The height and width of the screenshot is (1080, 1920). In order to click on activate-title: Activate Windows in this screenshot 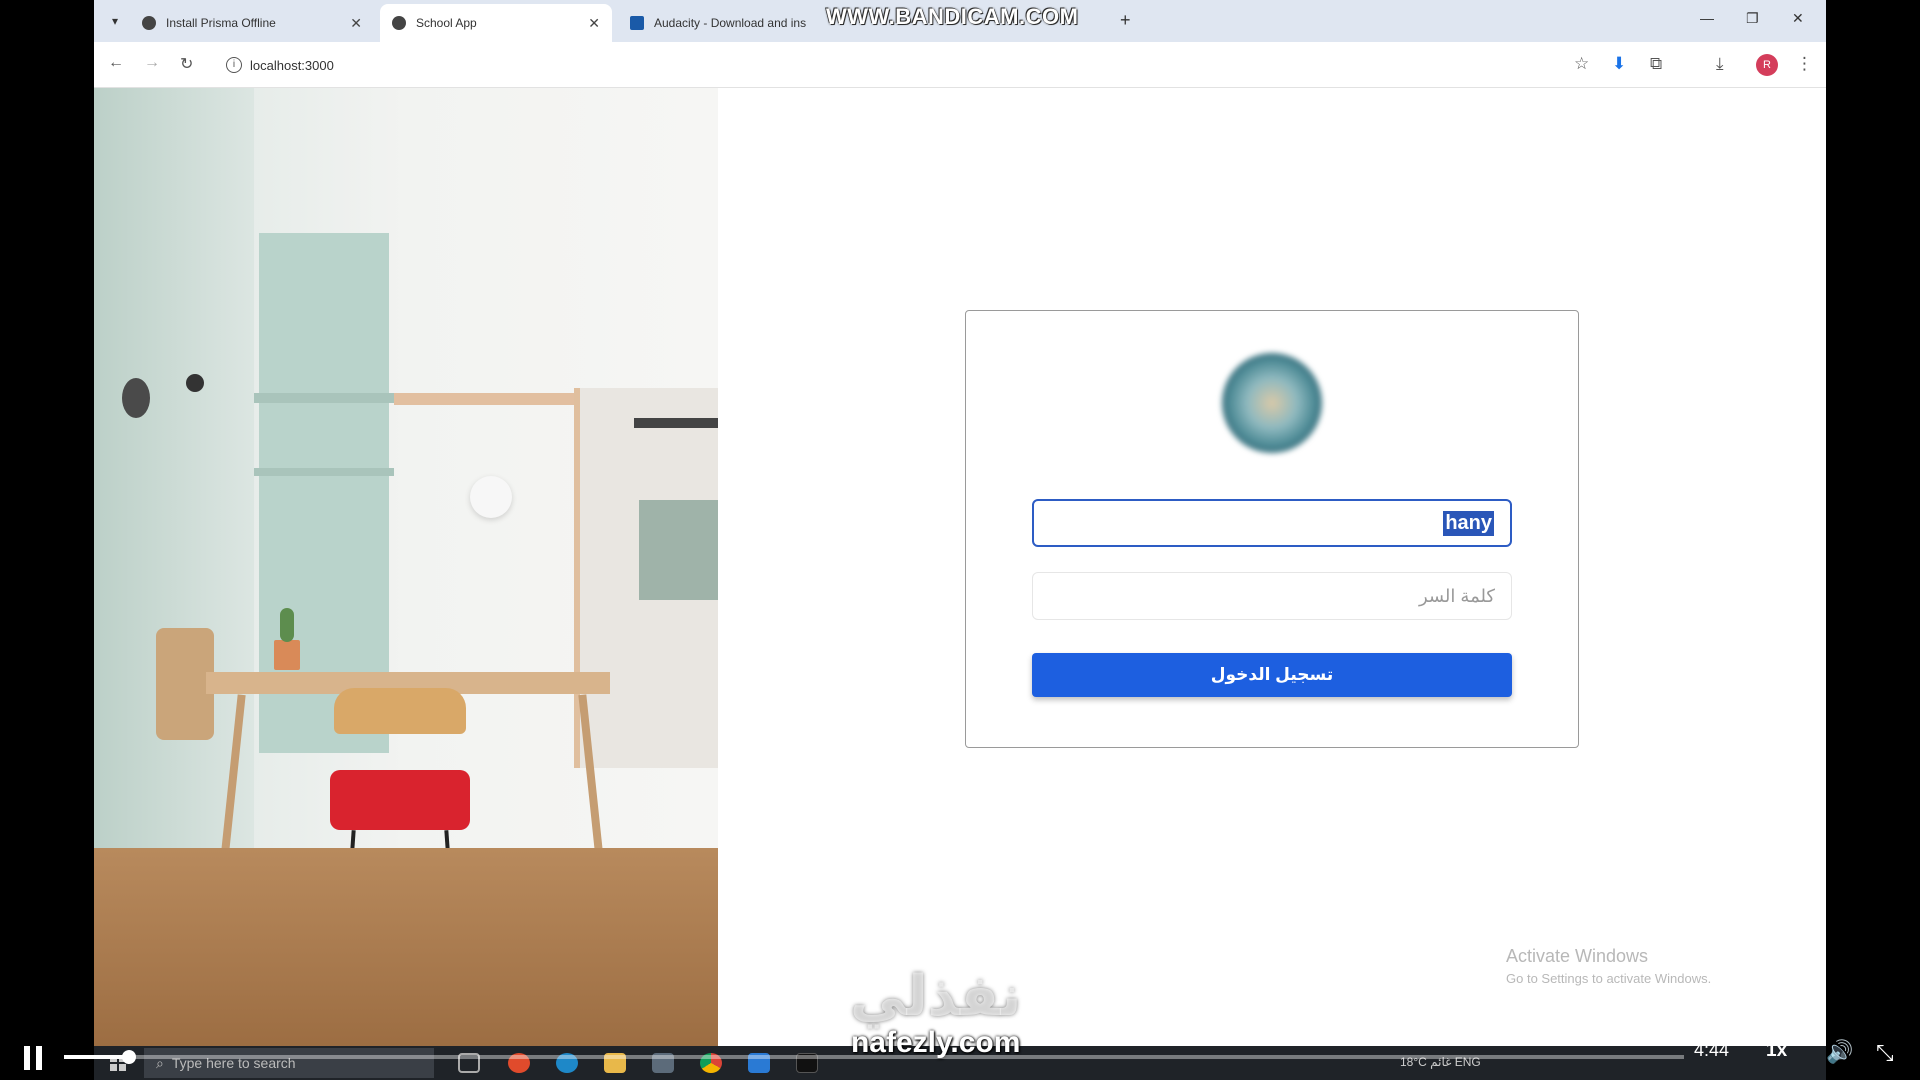, I will do `click(1577, 956)`.